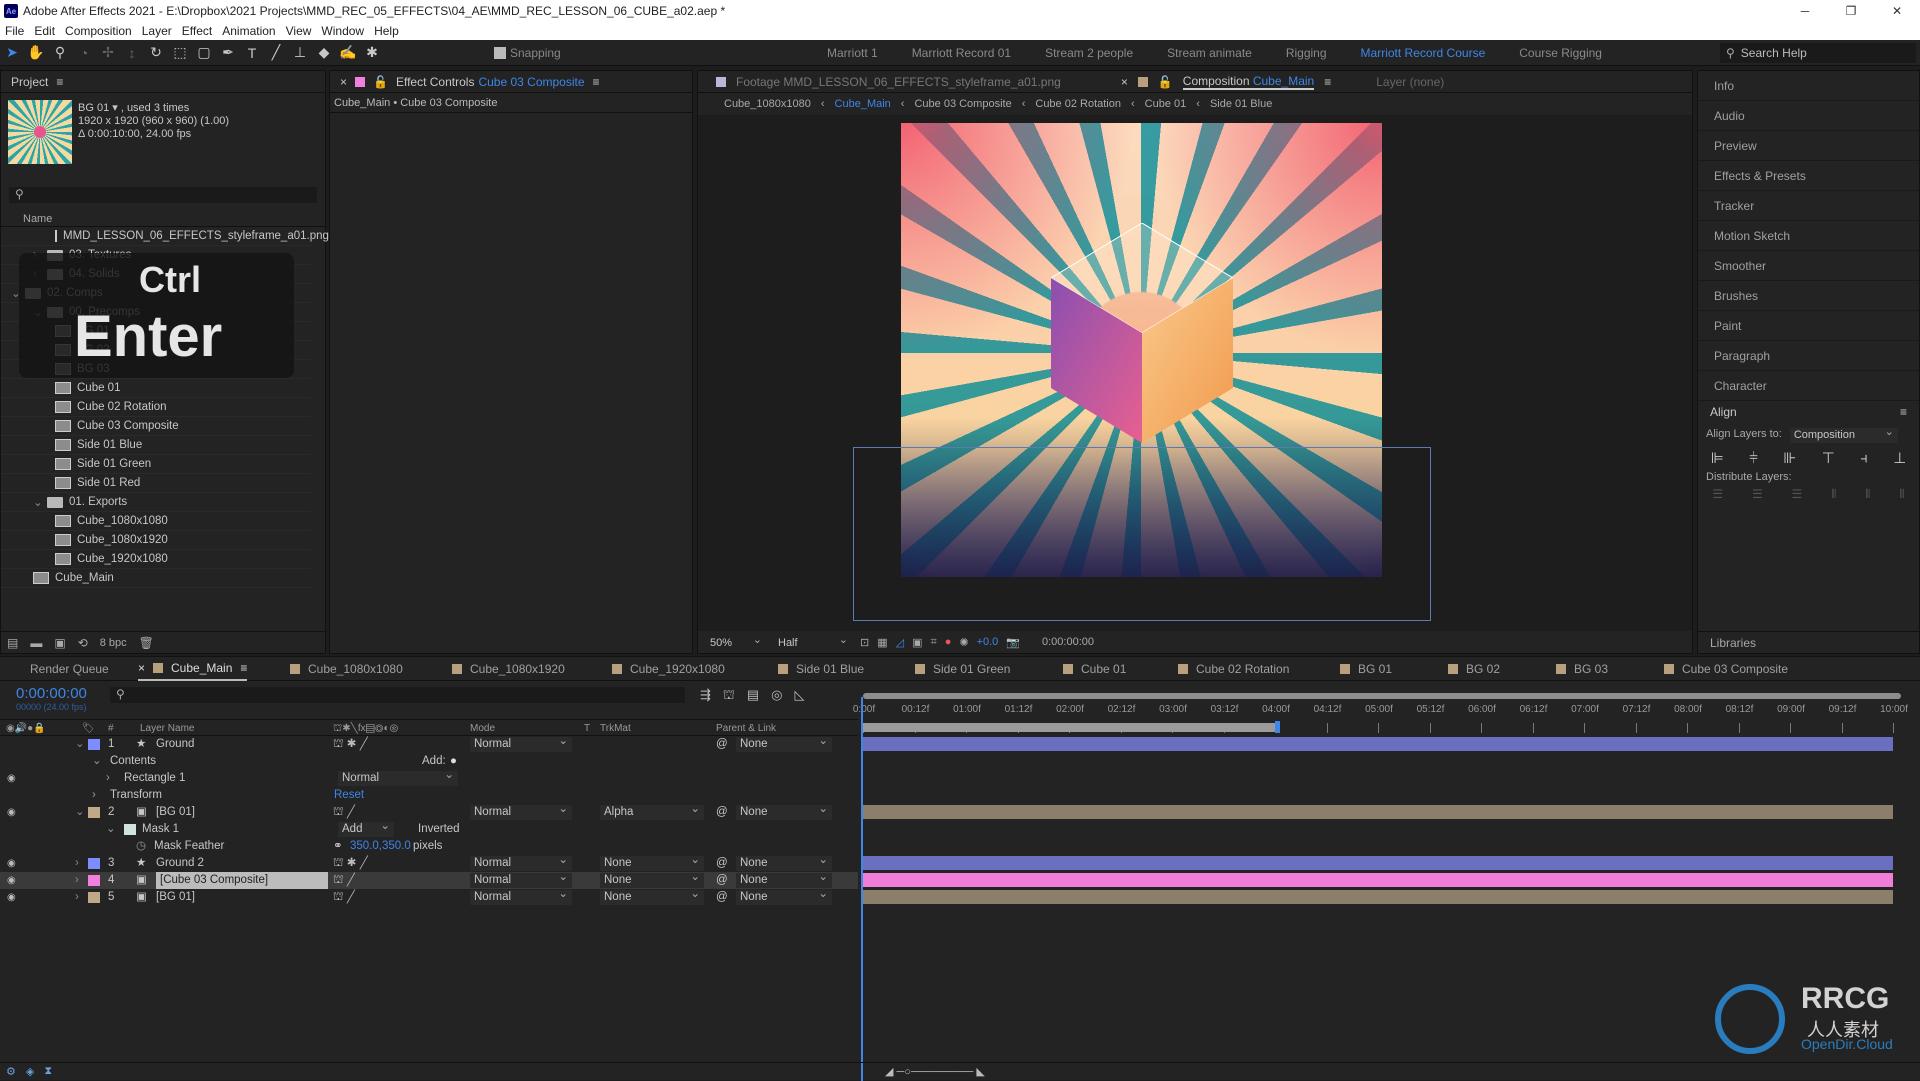  I want to click on workspace-tab: Course Rigging, so click(1560, 53).